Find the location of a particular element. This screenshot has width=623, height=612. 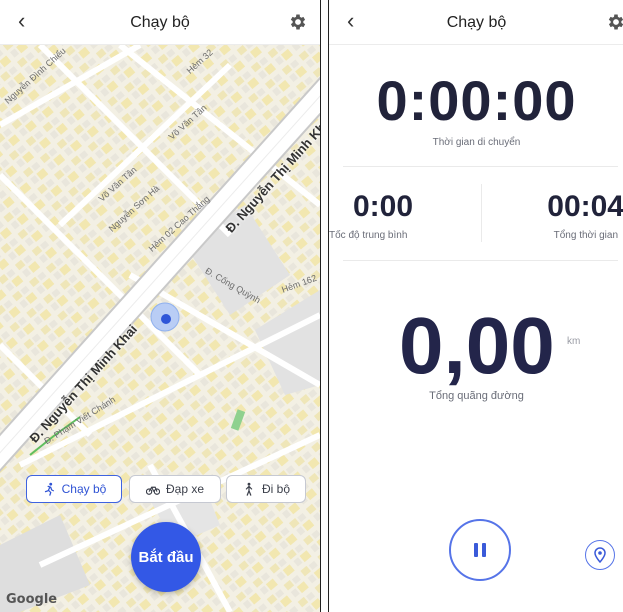

mode-label: Chạy bộ is located at coordinates (84, 489).